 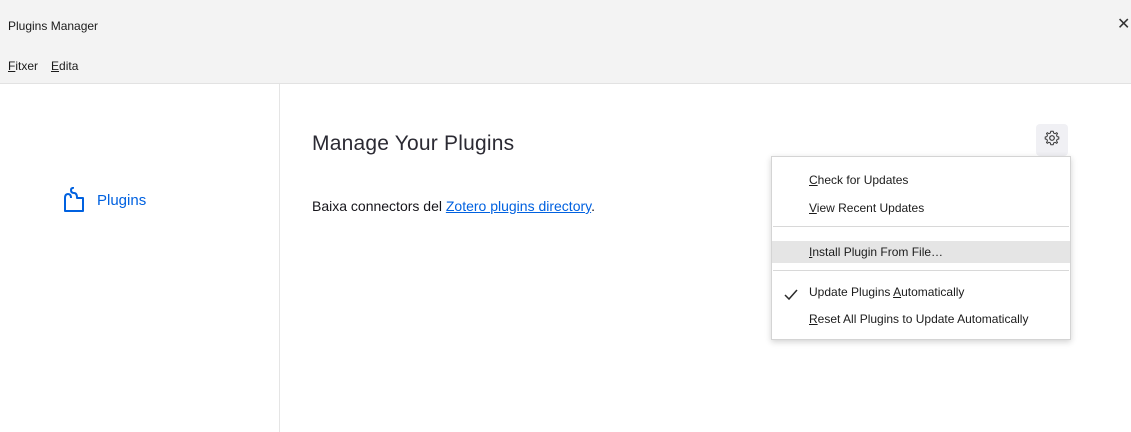 What do you see at coordinates (813, 319) in the screenshot?
I see `reset-accesskey: R` at bounding box center [813, 319].